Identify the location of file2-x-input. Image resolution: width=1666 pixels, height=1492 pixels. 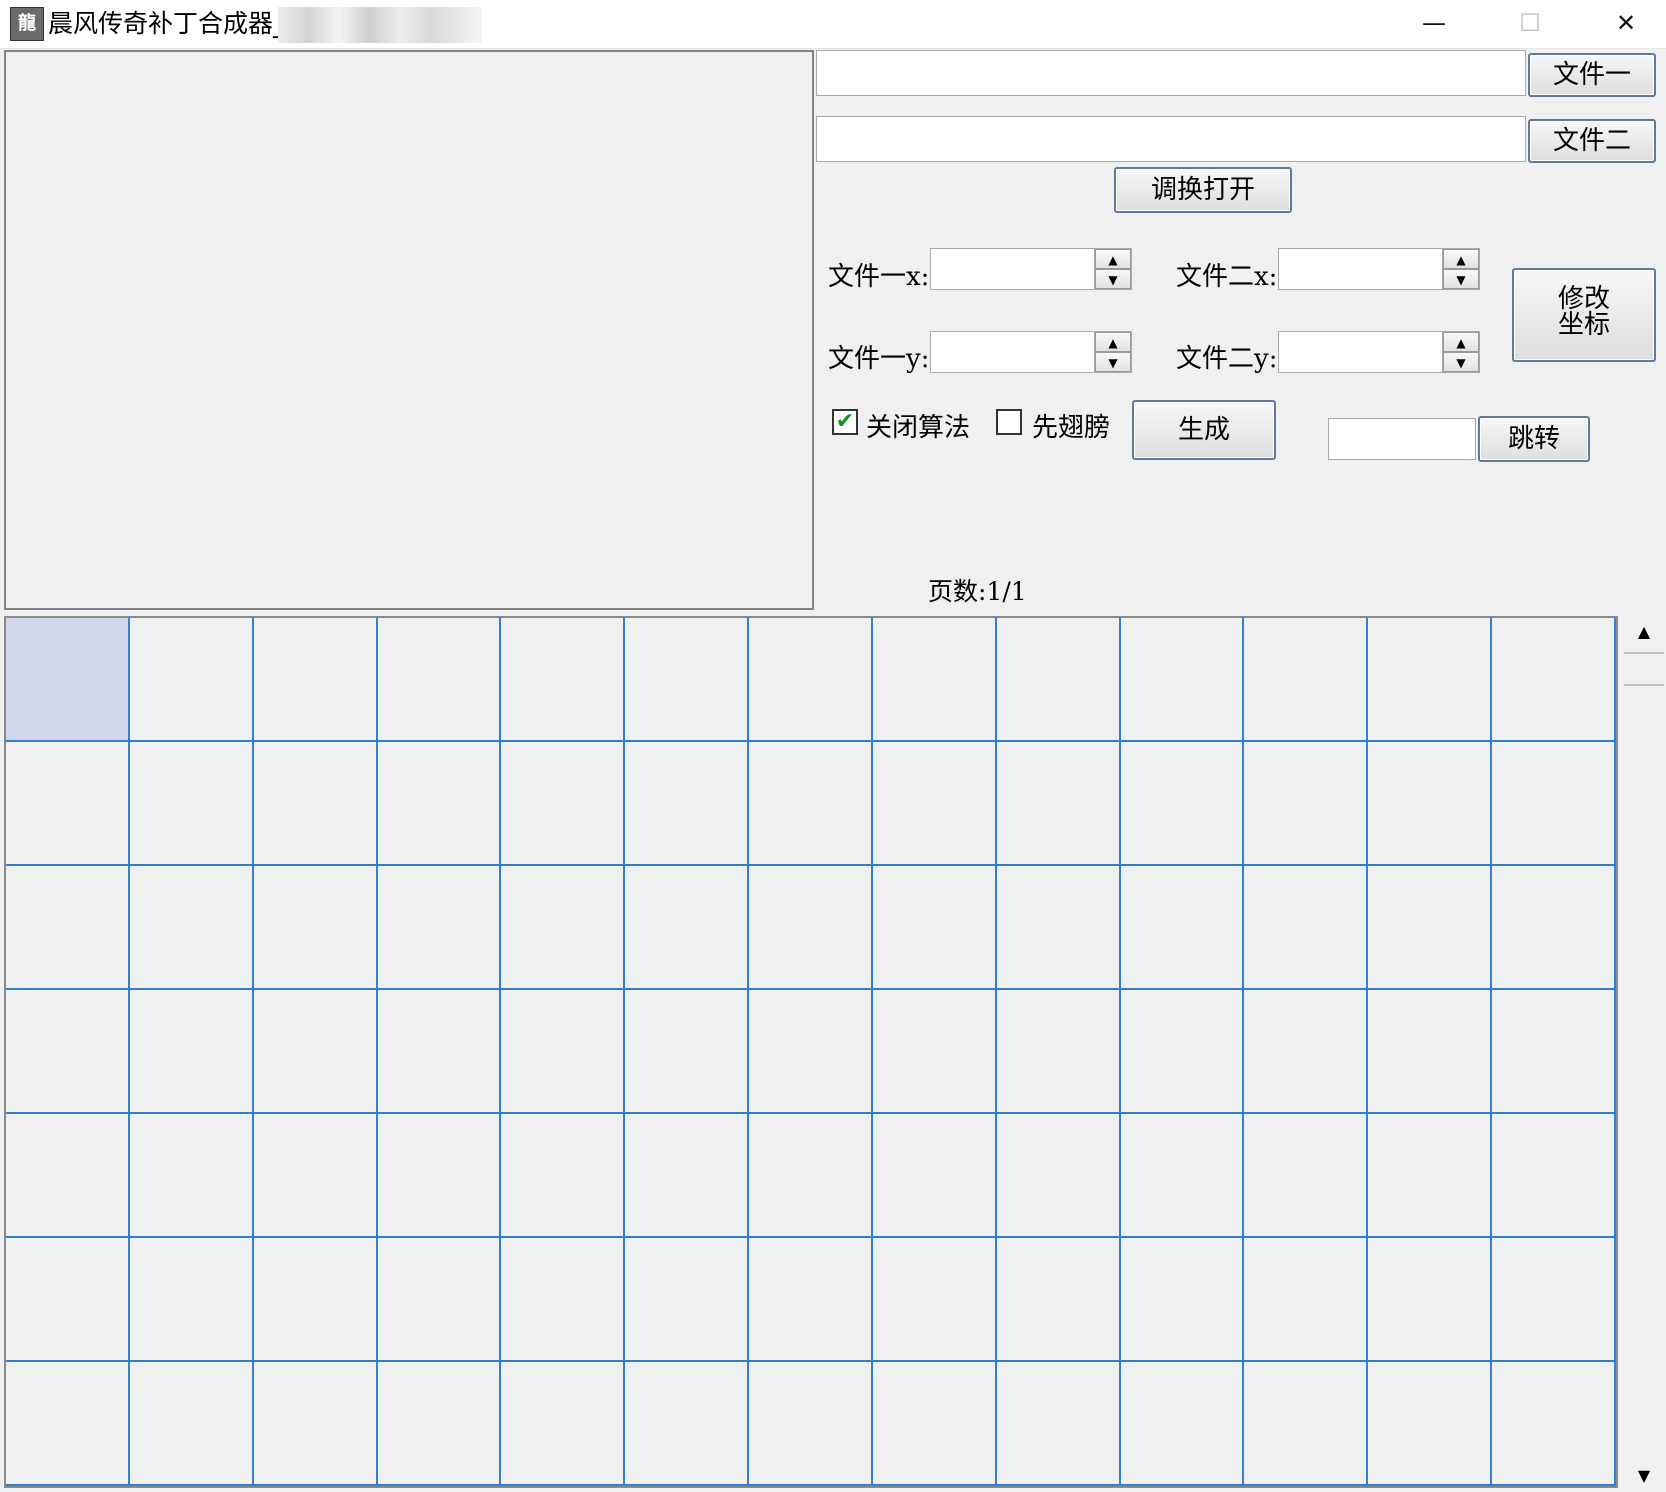
(1359, 269).